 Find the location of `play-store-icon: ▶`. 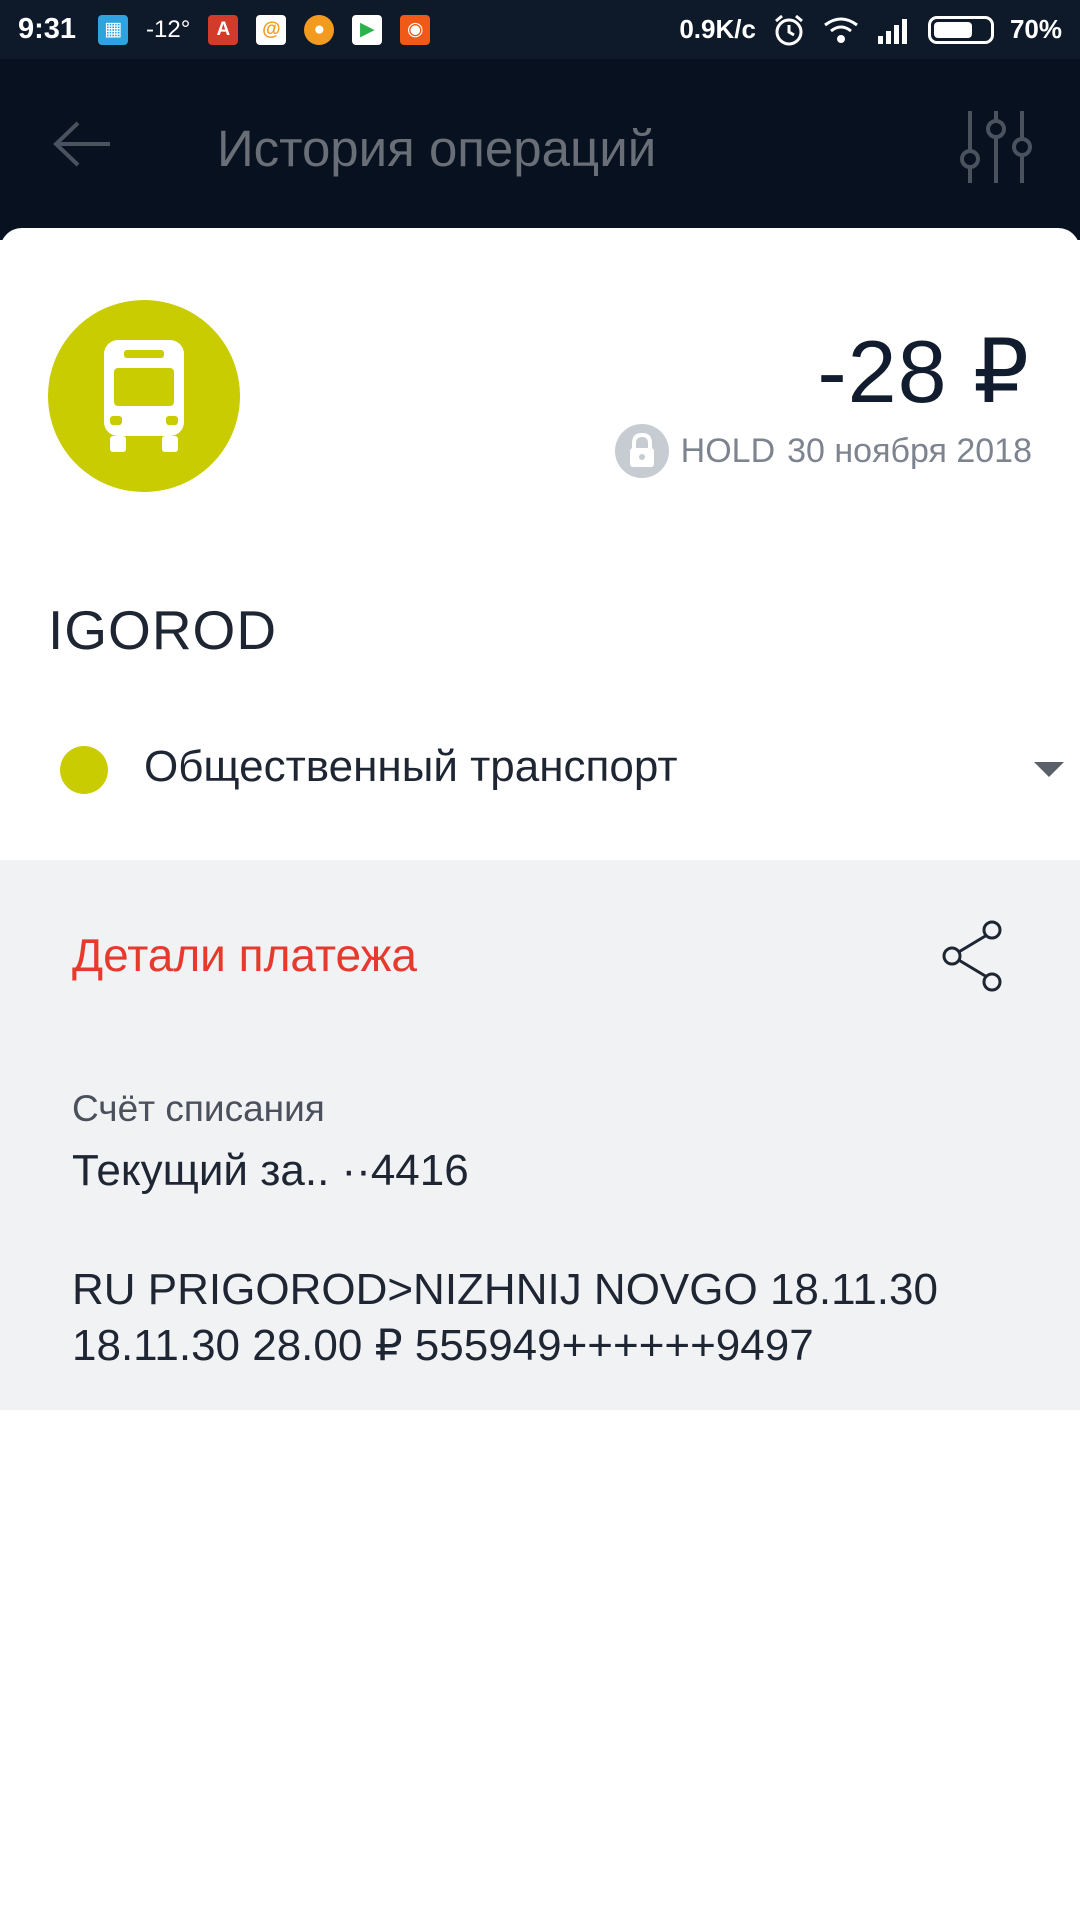

play-store-icon: ▶ is located at coordinates (367, 29).